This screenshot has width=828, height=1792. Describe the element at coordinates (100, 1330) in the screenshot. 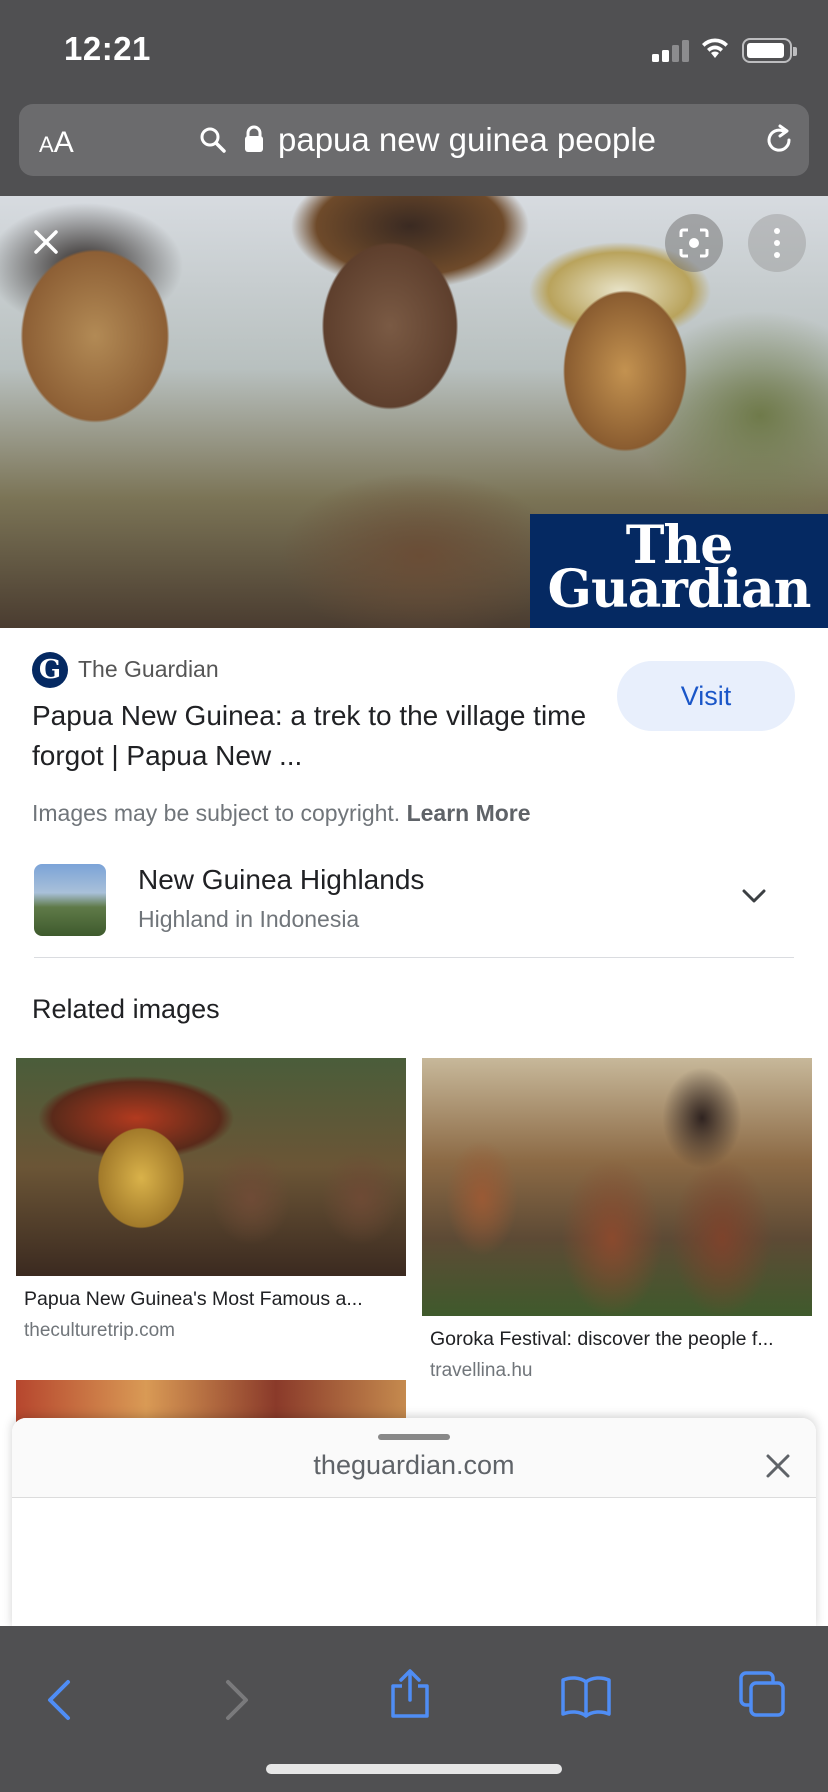

I see `related-source-1: theculturetrip.com` at that location.